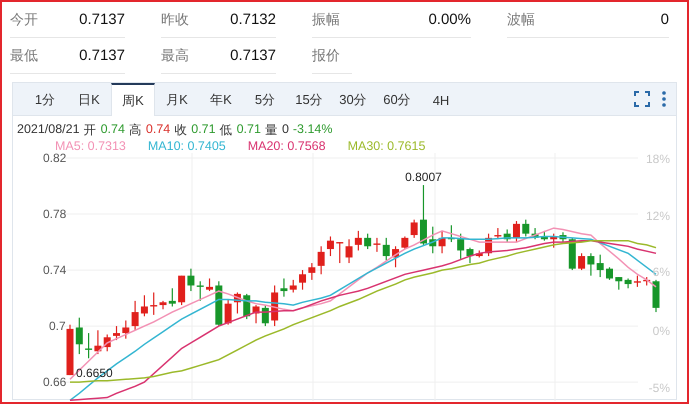  Describe the element at coordinates (287, 146) in the screenshot. I see `ma-legend: MA20: 0.7568` at that location.